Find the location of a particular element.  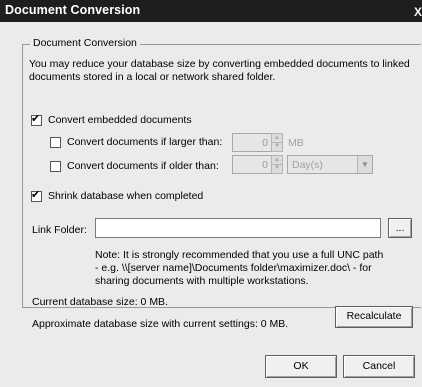

older-than-unit-select: Day(s) ▼ is located at coordinates (330, 164).